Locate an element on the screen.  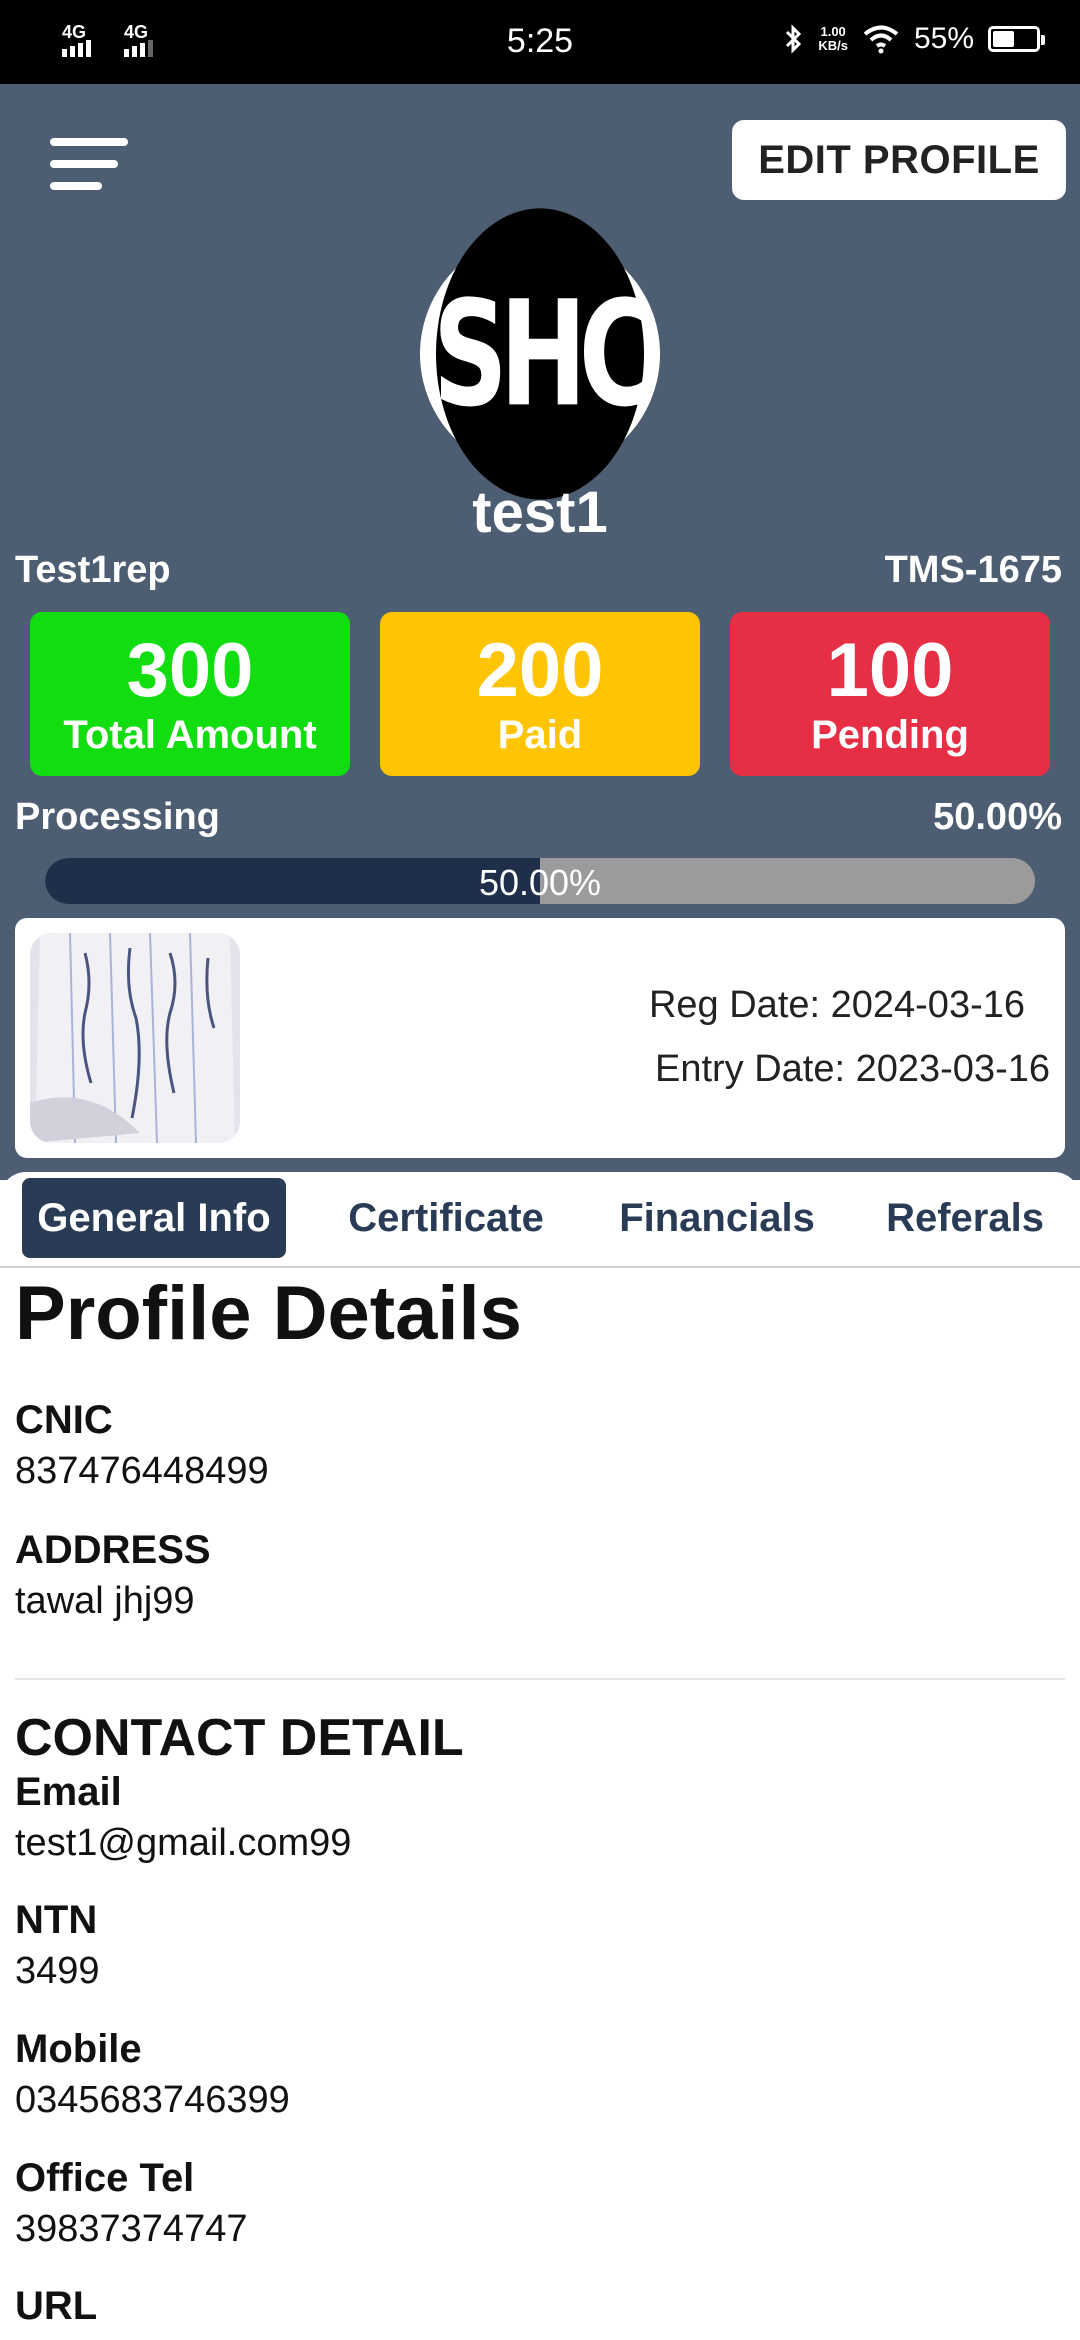
office-tel-label: Office Tel is located at coordinates (105, 2178).